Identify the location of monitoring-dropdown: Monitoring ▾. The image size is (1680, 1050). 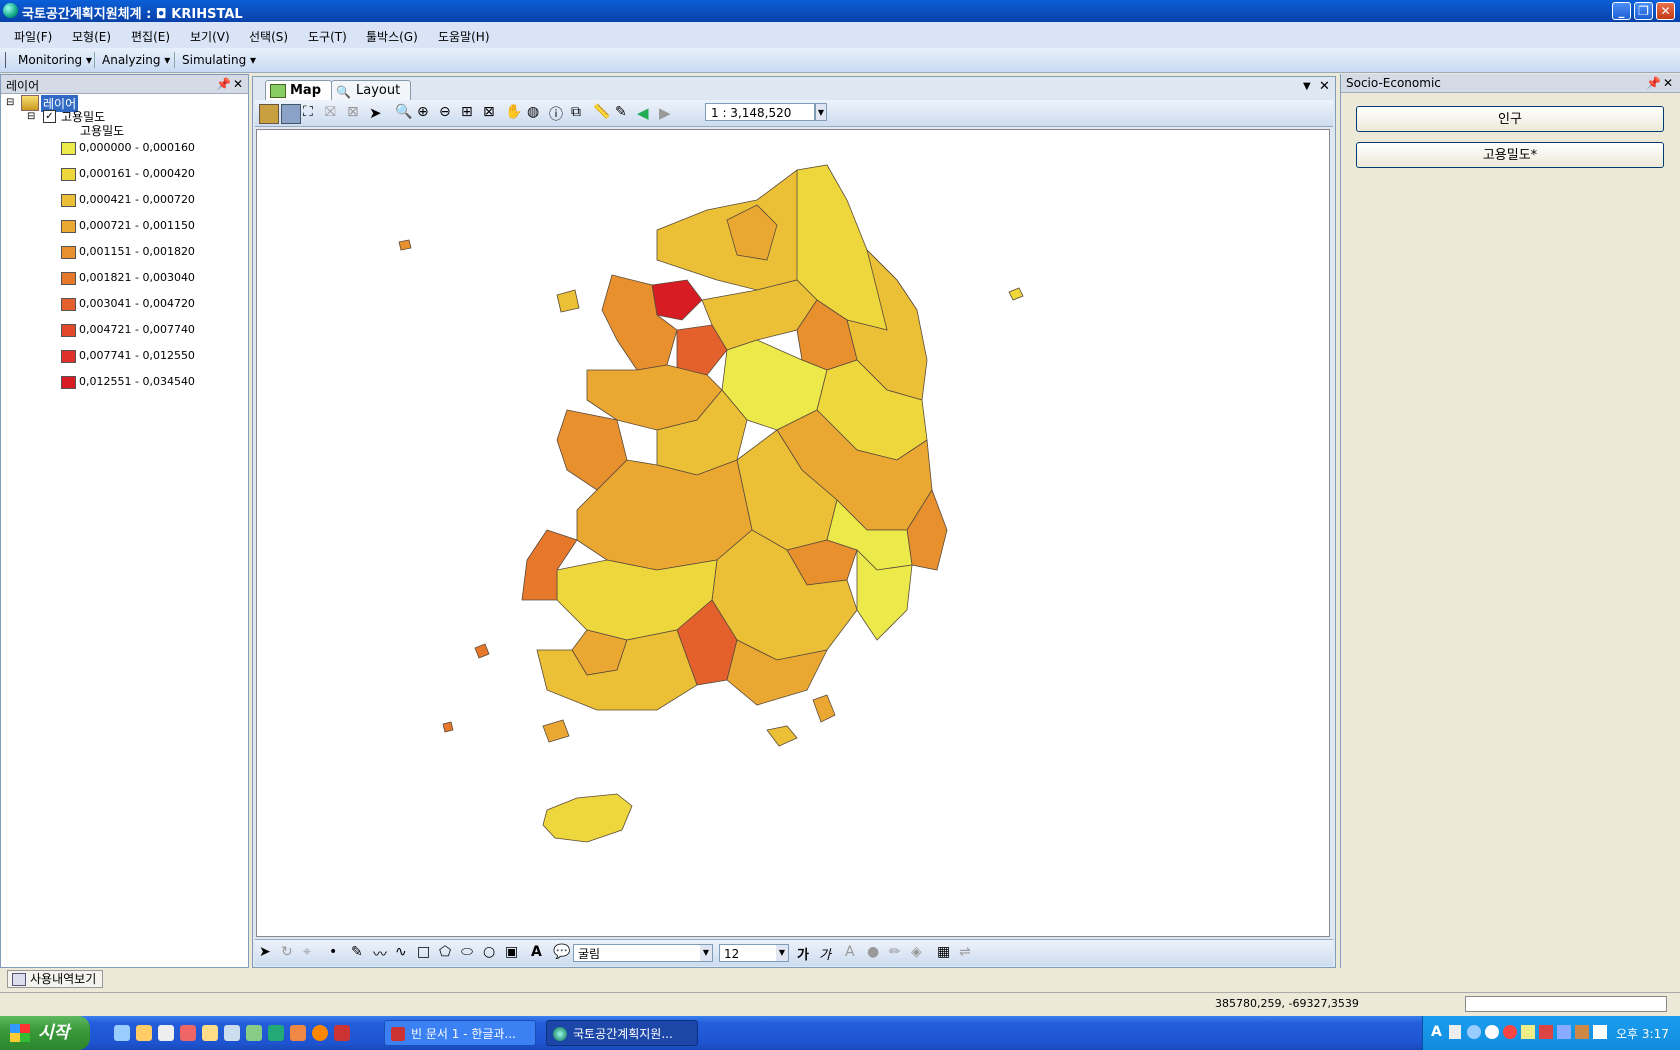
(55, 60).